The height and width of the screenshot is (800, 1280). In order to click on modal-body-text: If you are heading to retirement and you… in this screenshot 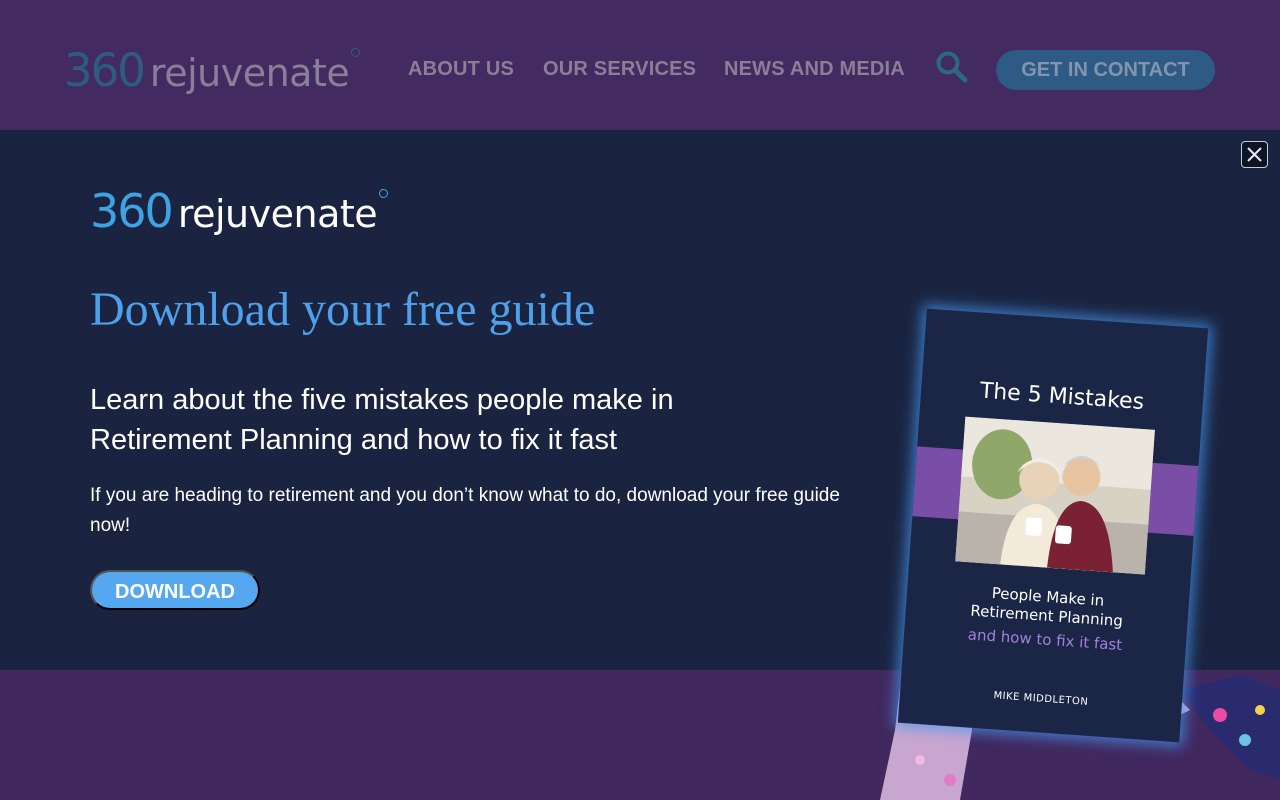, I will do `click(465, 510)`.